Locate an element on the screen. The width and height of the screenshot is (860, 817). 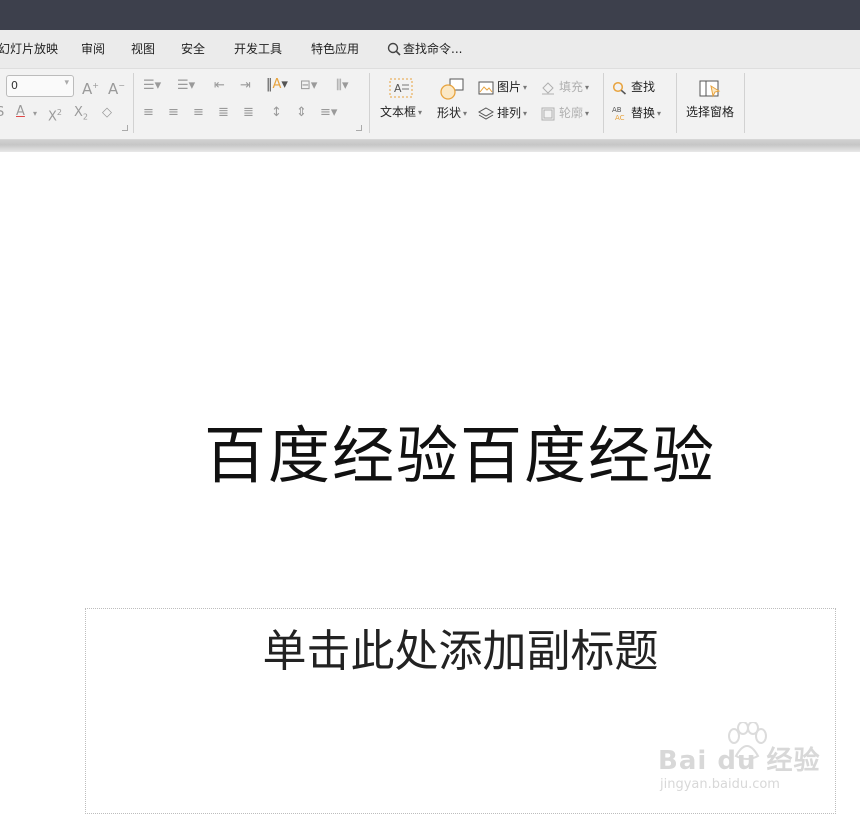
strikethrough-icon: S is located at coordinates (2, 113).